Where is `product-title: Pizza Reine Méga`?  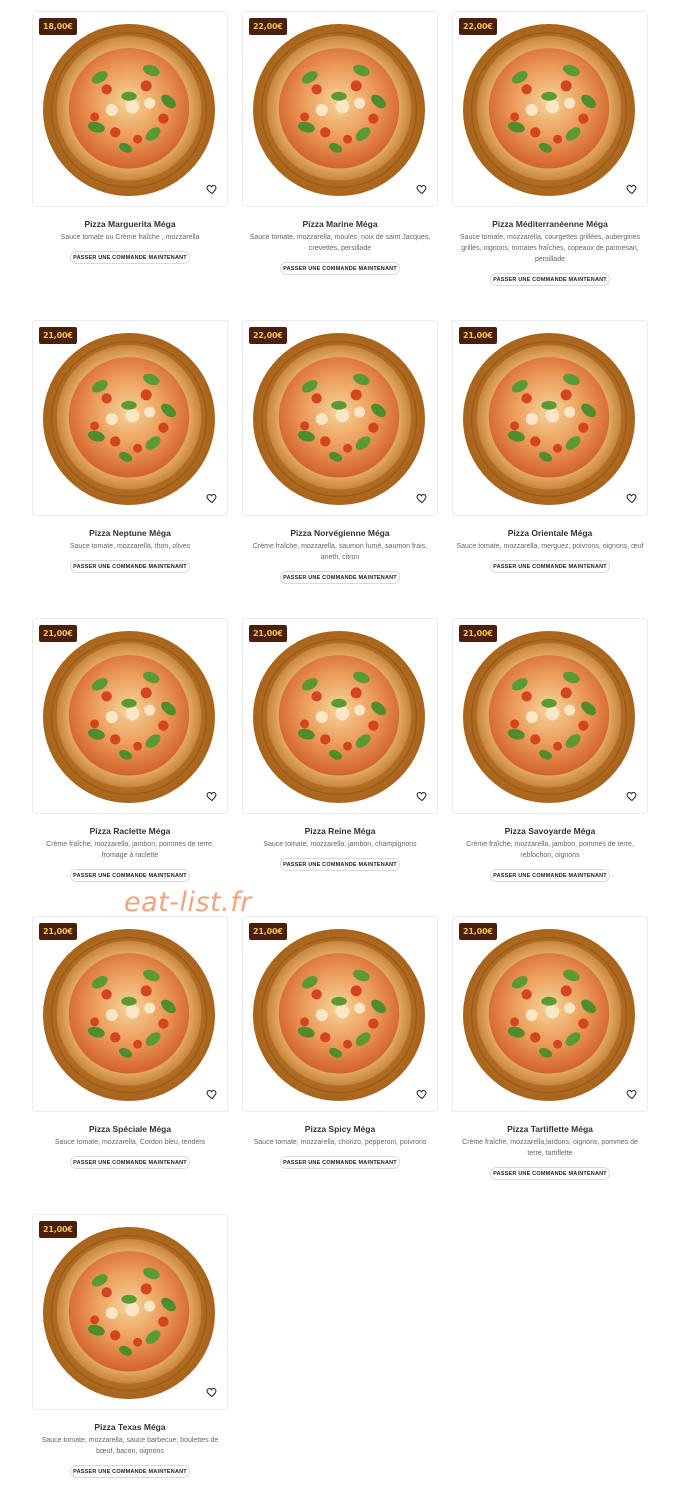 product-title: Pizza Reine Méga is located at coordinates (340, 831).